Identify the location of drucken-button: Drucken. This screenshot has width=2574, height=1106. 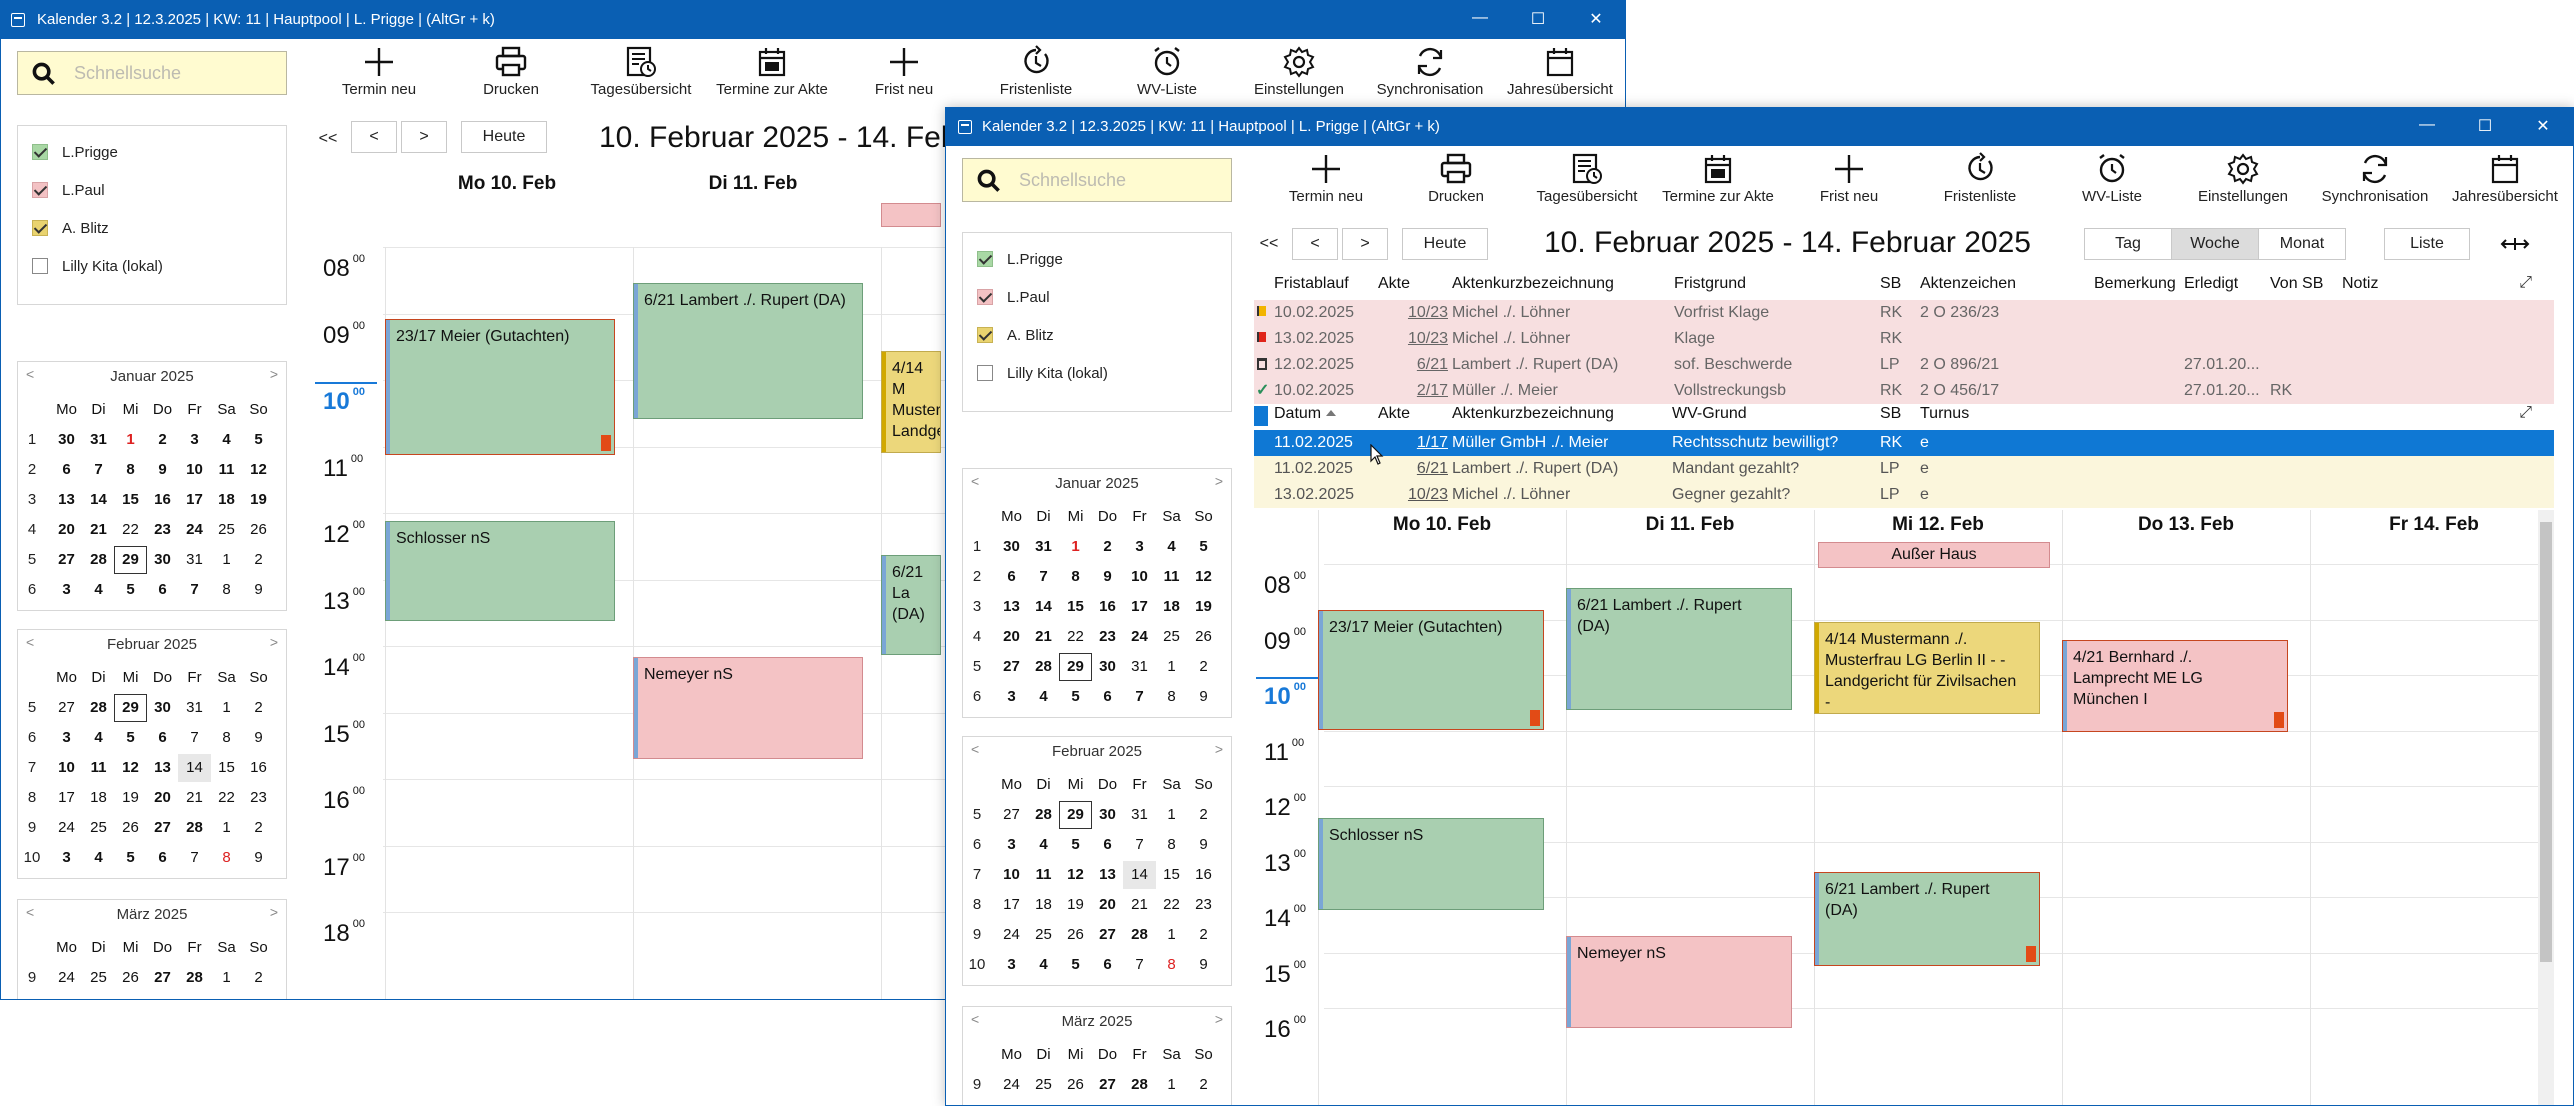
(511, 71).